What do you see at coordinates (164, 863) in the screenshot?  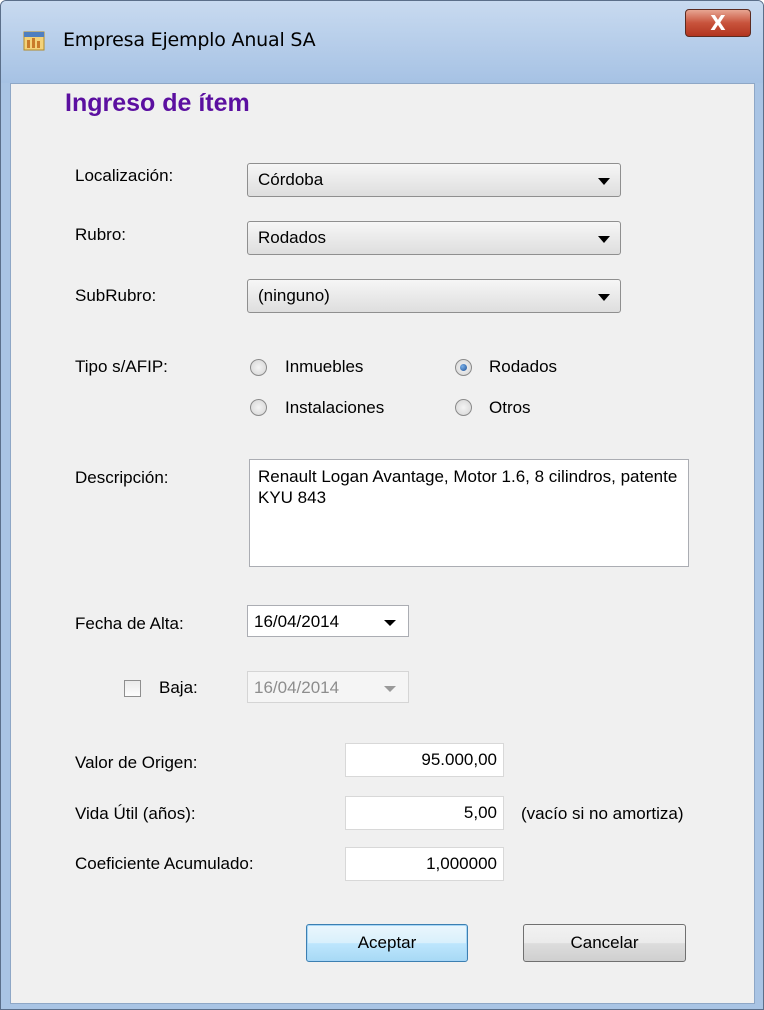 I see `coeficiente-label: Coeficiente Acumulado:` at bounding box center [164, 863].